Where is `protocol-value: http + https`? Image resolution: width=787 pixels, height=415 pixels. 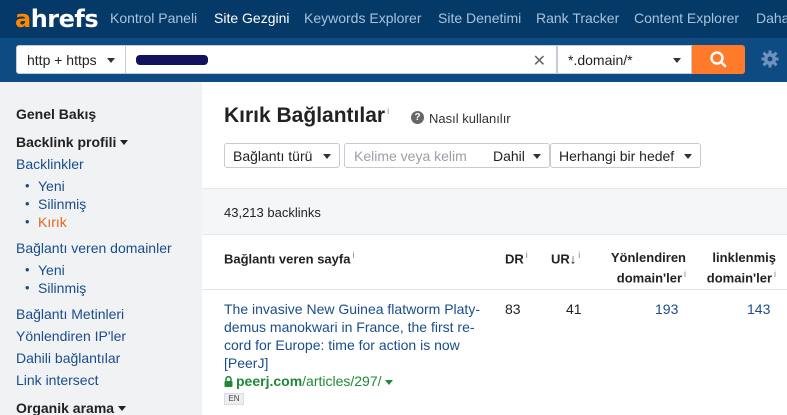
protocol-value: http + https is located at coordinates (62, 59).